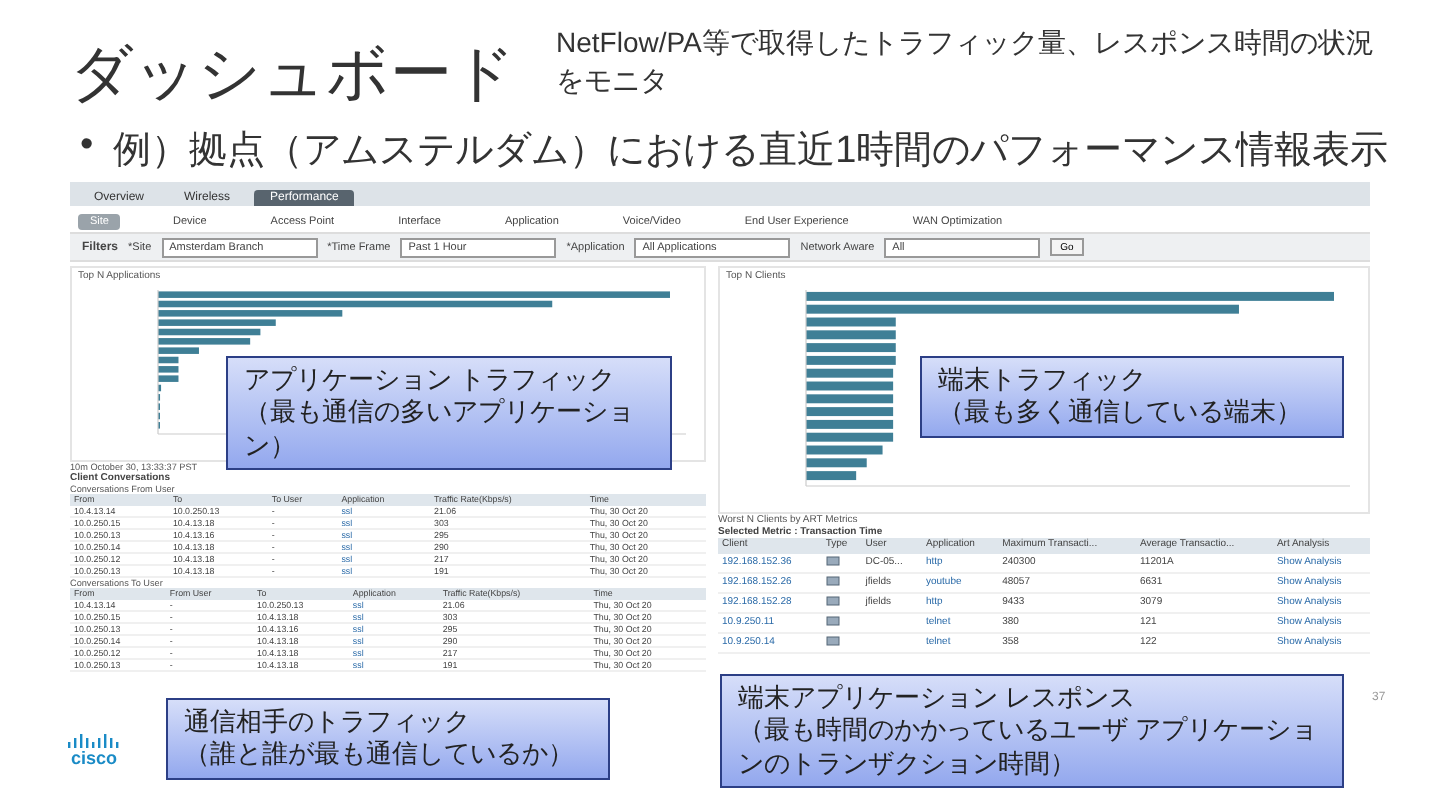 The width and height of the screenshot is (1440, 810). I want to click on logo-icon, so click(94, 740).